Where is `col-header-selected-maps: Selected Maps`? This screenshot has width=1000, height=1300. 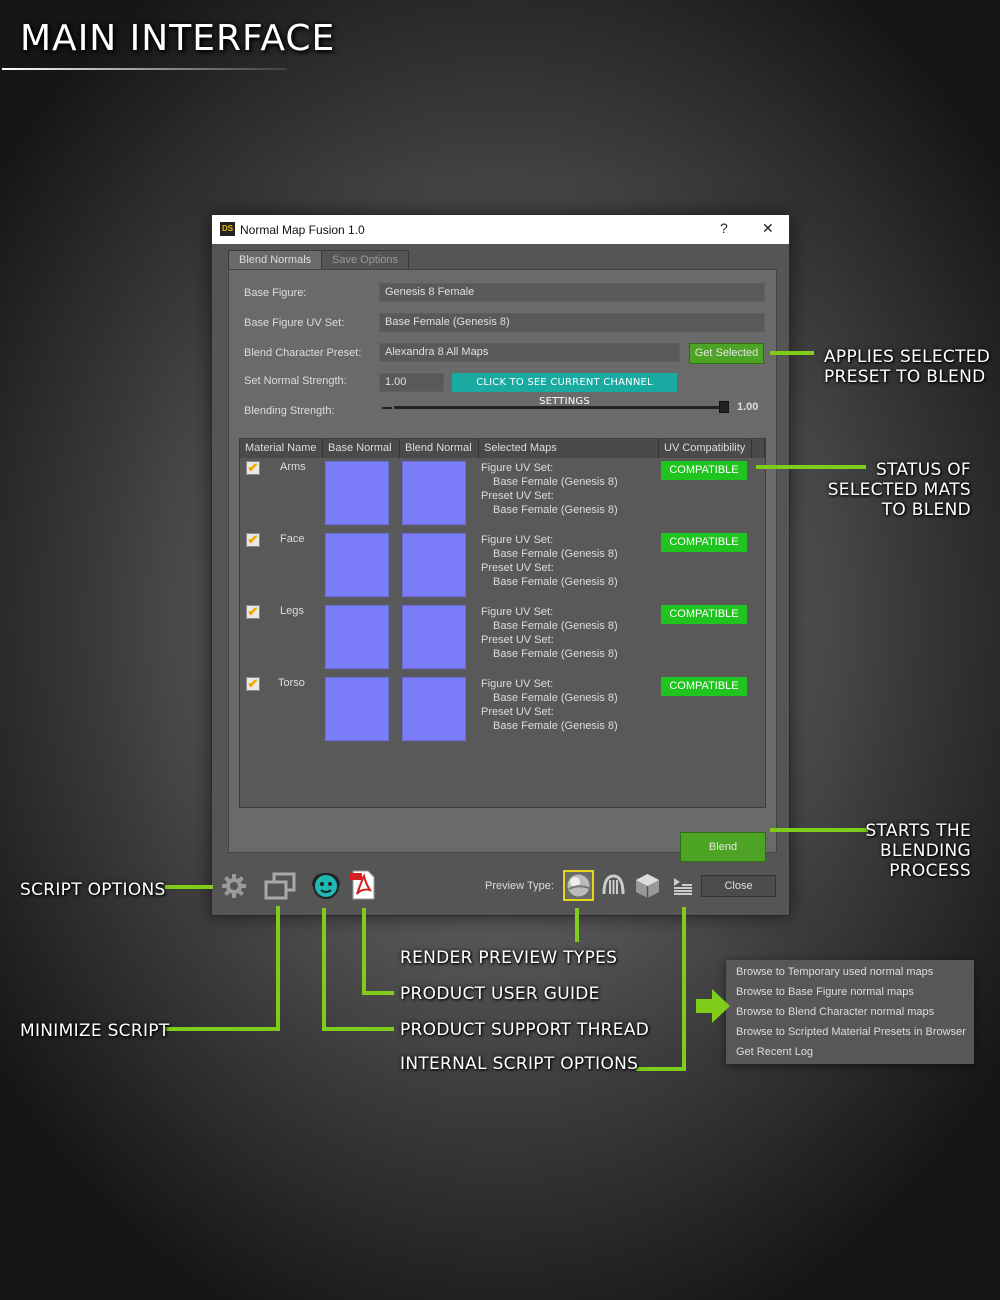
col-header-selected-maps: Selected Maps is located at coordinates (569, 448).